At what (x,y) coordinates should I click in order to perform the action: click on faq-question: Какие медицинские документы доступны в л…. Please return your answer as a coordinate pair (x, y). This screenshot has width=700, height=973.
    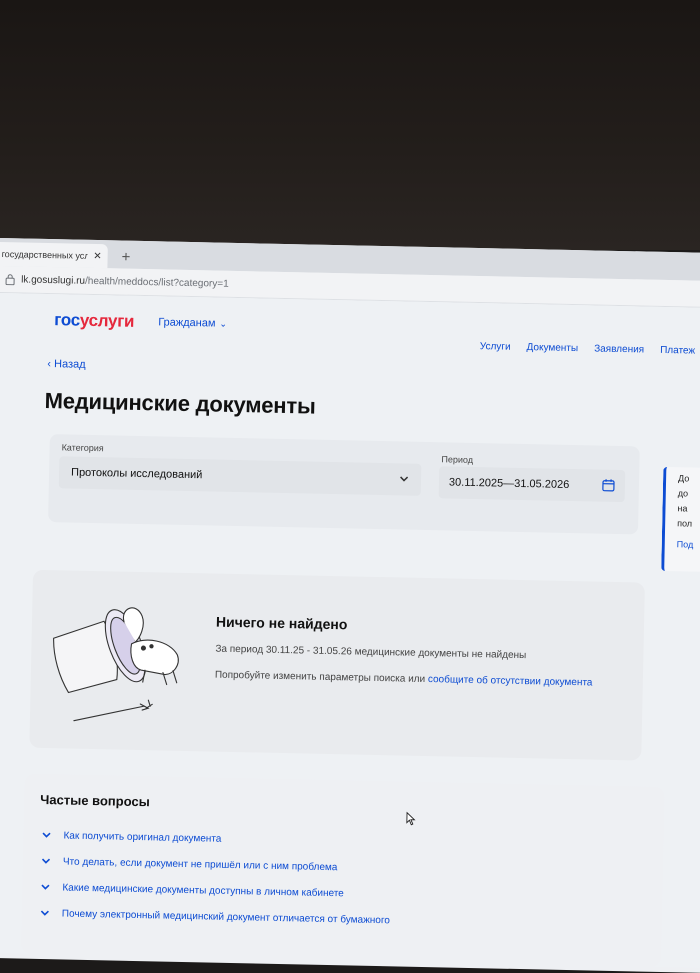
    Looking at the image, I should click on (203, 890).